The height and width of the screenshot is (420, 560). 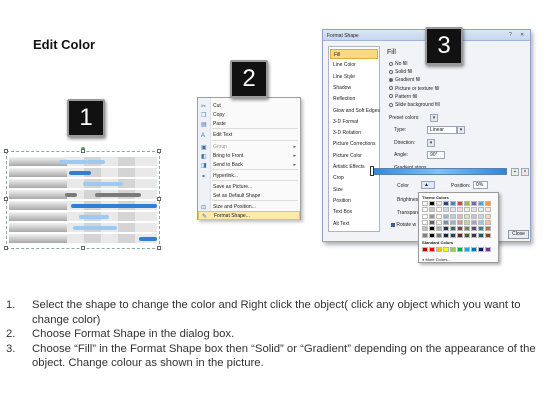 What do you see at coordinates (354, 212) in the screenshot?
I see `category-text-box: Text Box` at bounding box center [354, 212].